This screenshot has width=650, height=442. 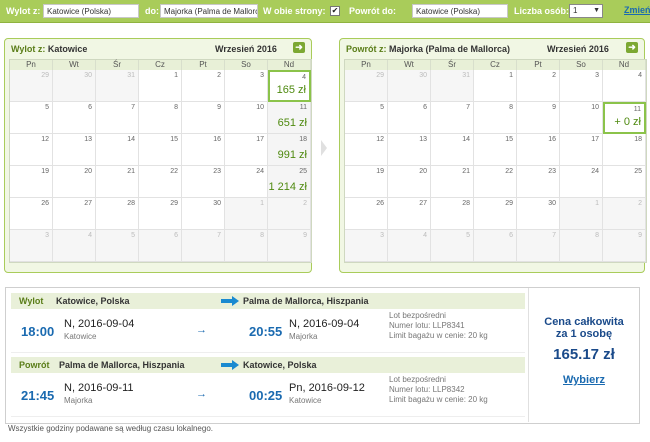 I want to click on total-price-label-line1: Cena całkowita, so click(x=584, y=322).